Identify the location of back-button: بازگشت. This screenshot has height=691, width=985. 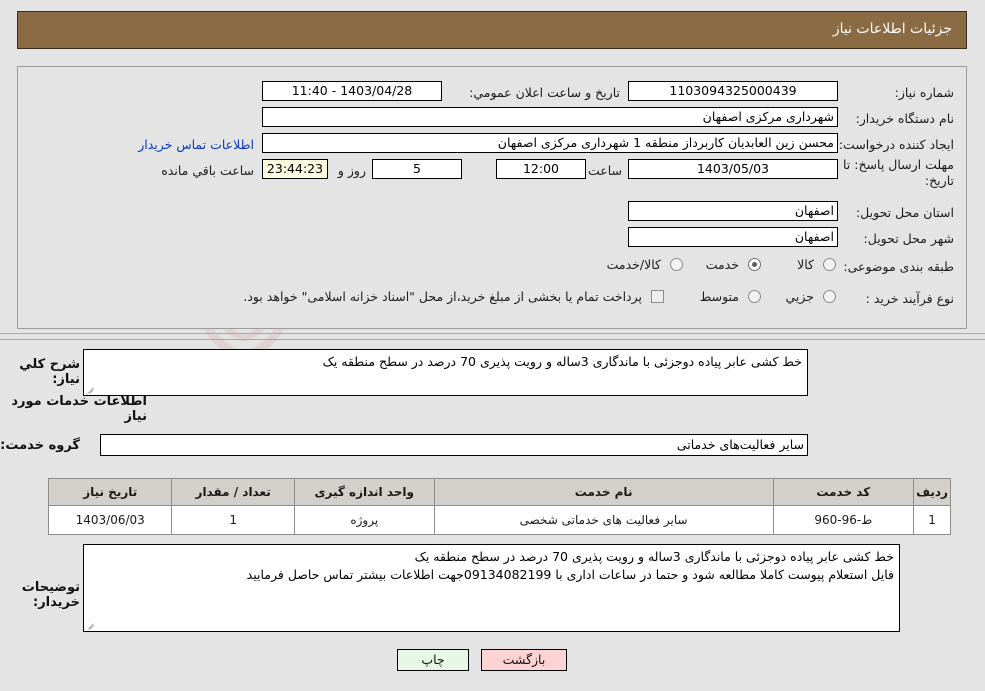
(524, 660).